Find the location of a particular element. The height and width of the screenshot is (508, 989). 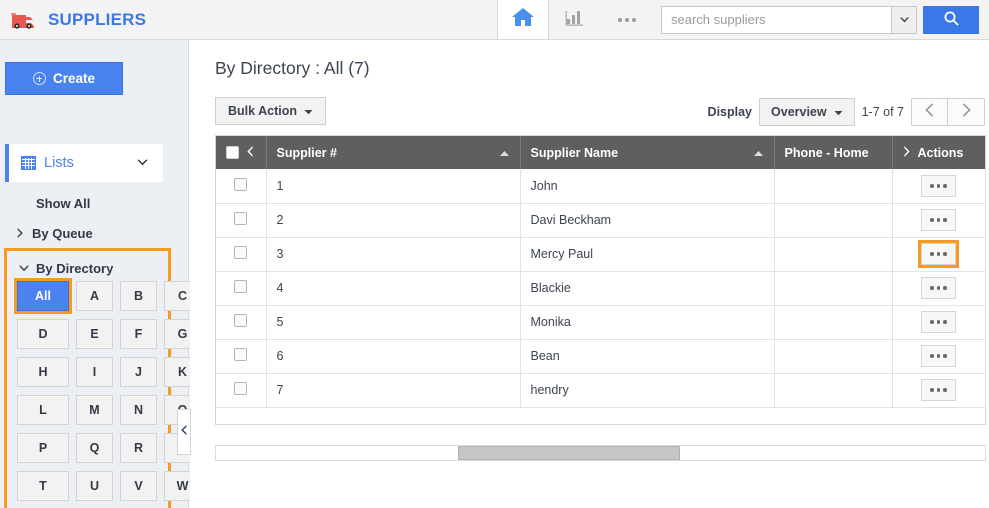

search-input is located at coordinates (776, 19).